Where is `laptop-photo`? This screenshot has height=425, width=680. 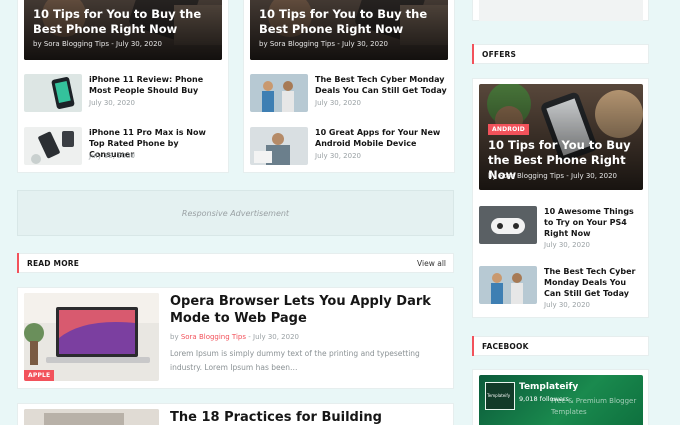 laptop-photo is located at coordinates (91, 337).